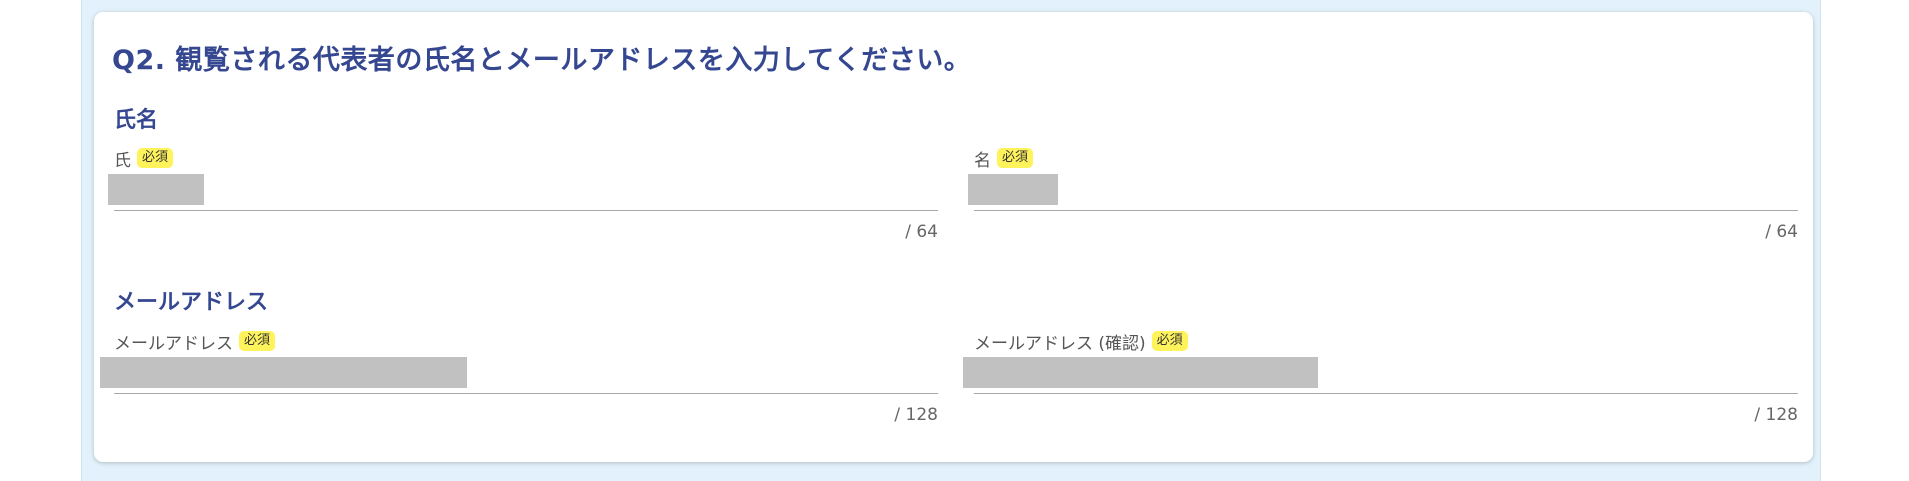  Describe the element at coordinates (982, 160) in the screenshot. I see `first-name-label: 名` at that location.